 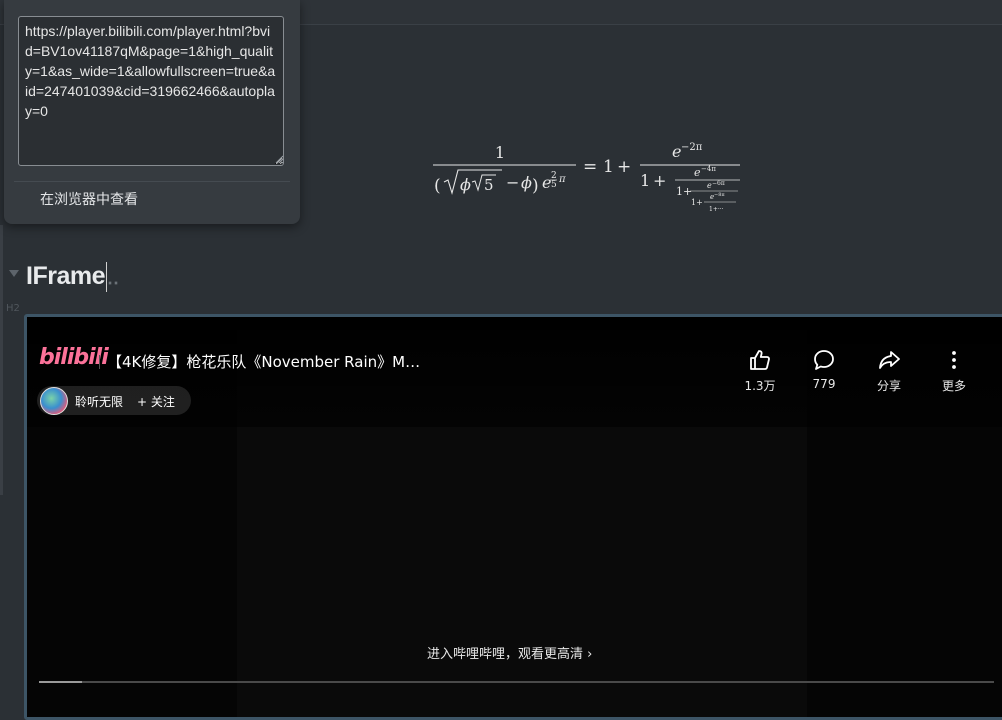 What do you see at coordinates (505, 654) in the screenshot?
I see `open-bilibili-label: 进入哔哩哔哩，观看更高清` at bounding box center [505, 654].